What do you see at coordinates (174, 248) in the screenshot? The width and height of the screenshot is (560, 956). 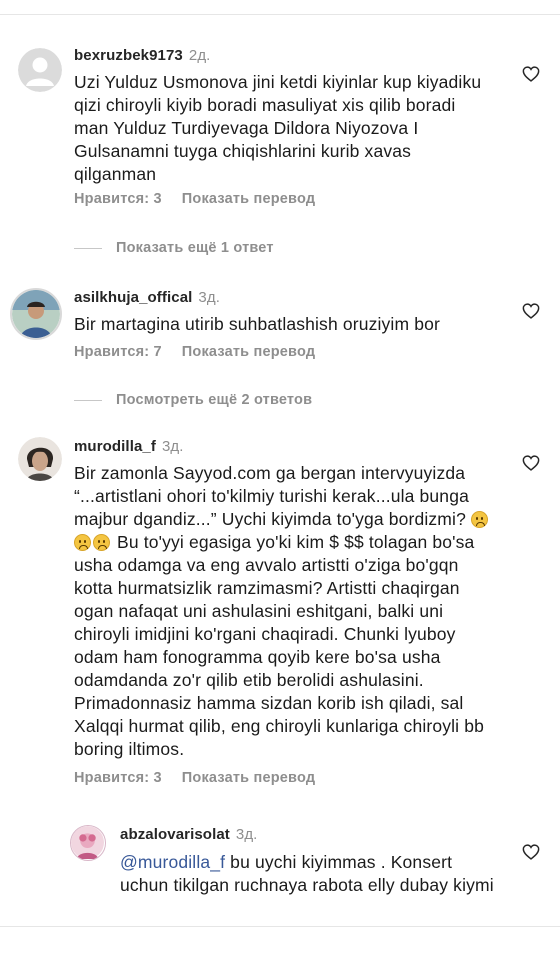 I see `view-replies-button: Показать ещё 1 ответ` at bounding box center [174, 248].